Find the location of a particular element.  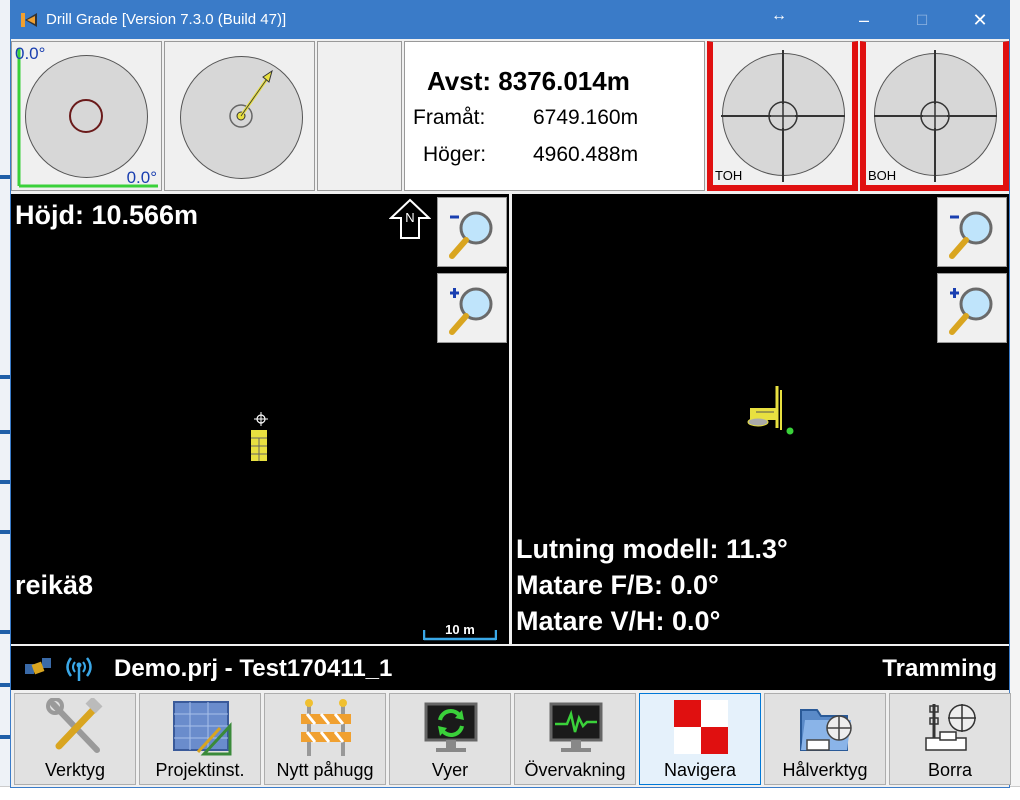

model-slope-readout: Lutning modell: 11.3° is located at coordinates (652, 549).